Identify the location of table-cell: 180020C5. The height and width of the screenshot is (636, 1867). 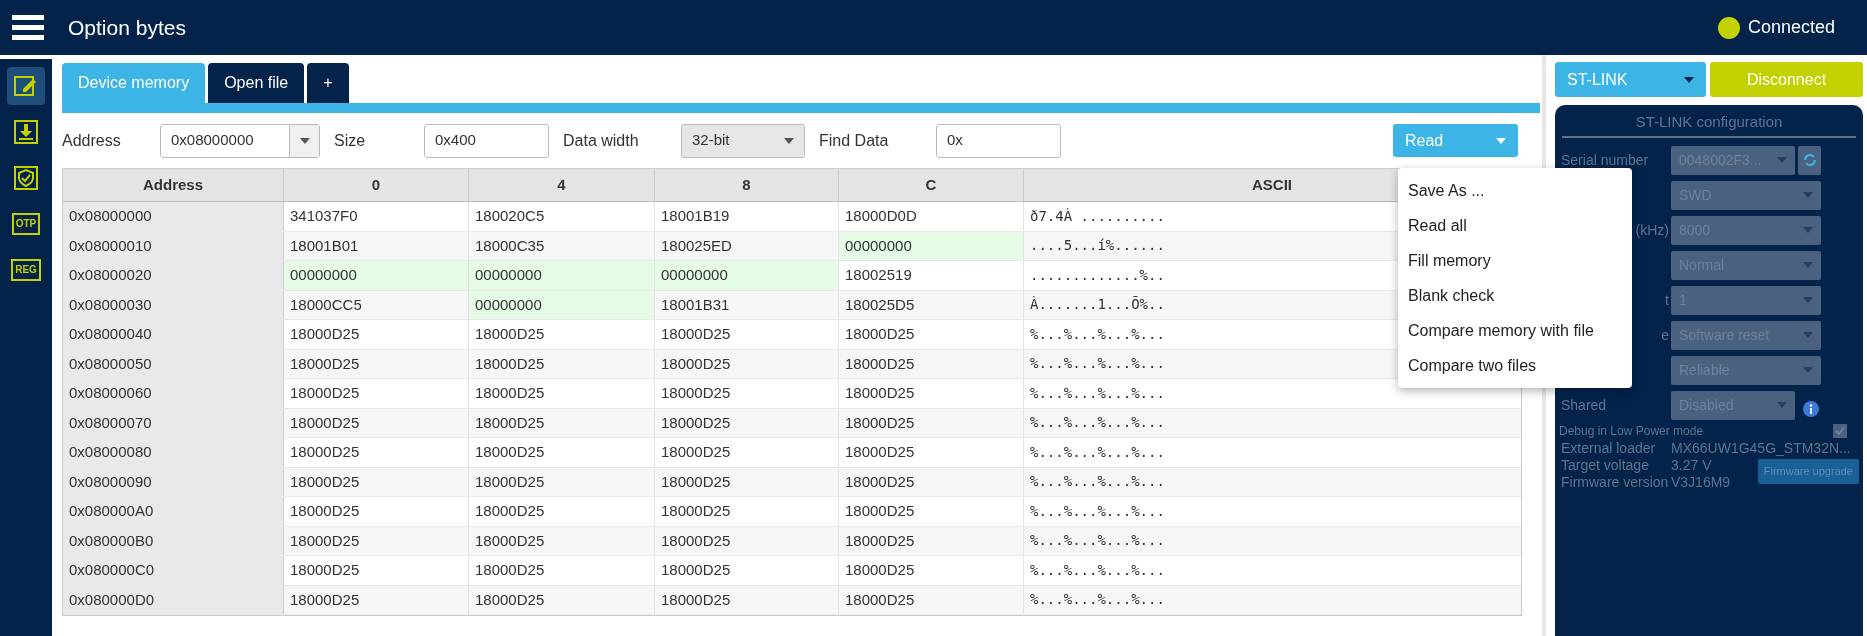
(562, 216).